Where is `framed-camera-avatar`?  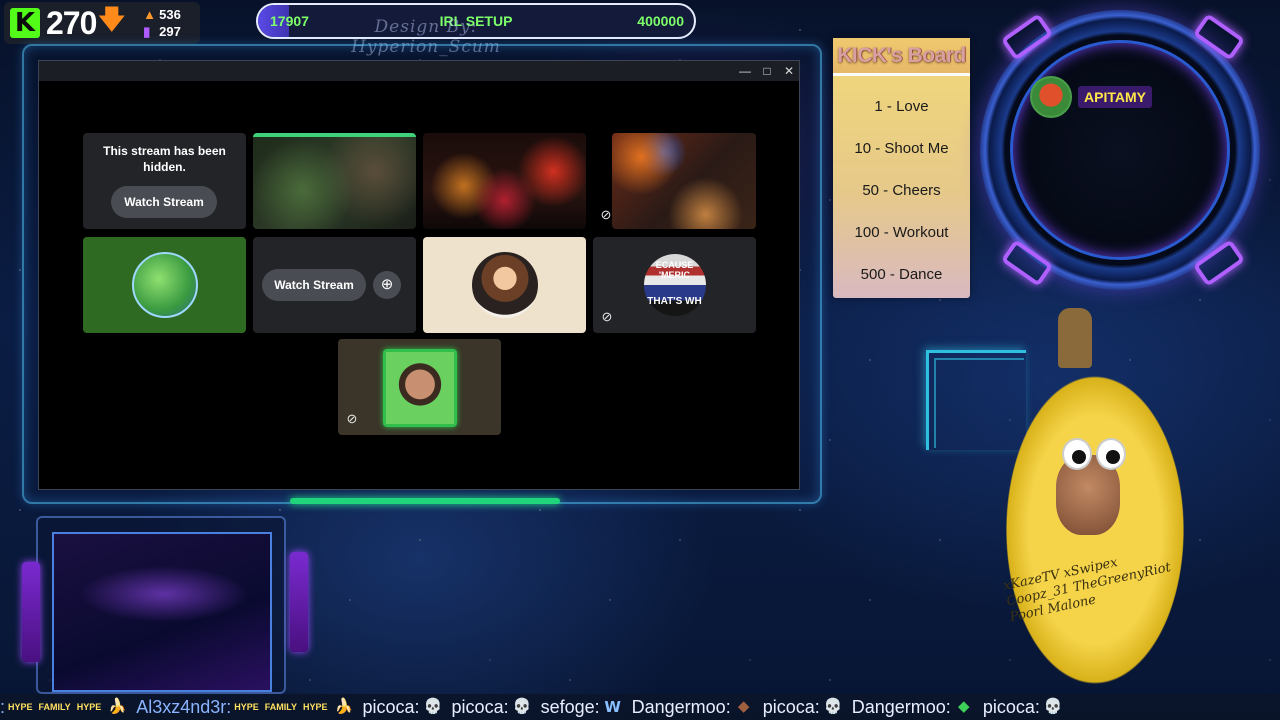
framed-camera-avatar is located at coordinates (420, 388).